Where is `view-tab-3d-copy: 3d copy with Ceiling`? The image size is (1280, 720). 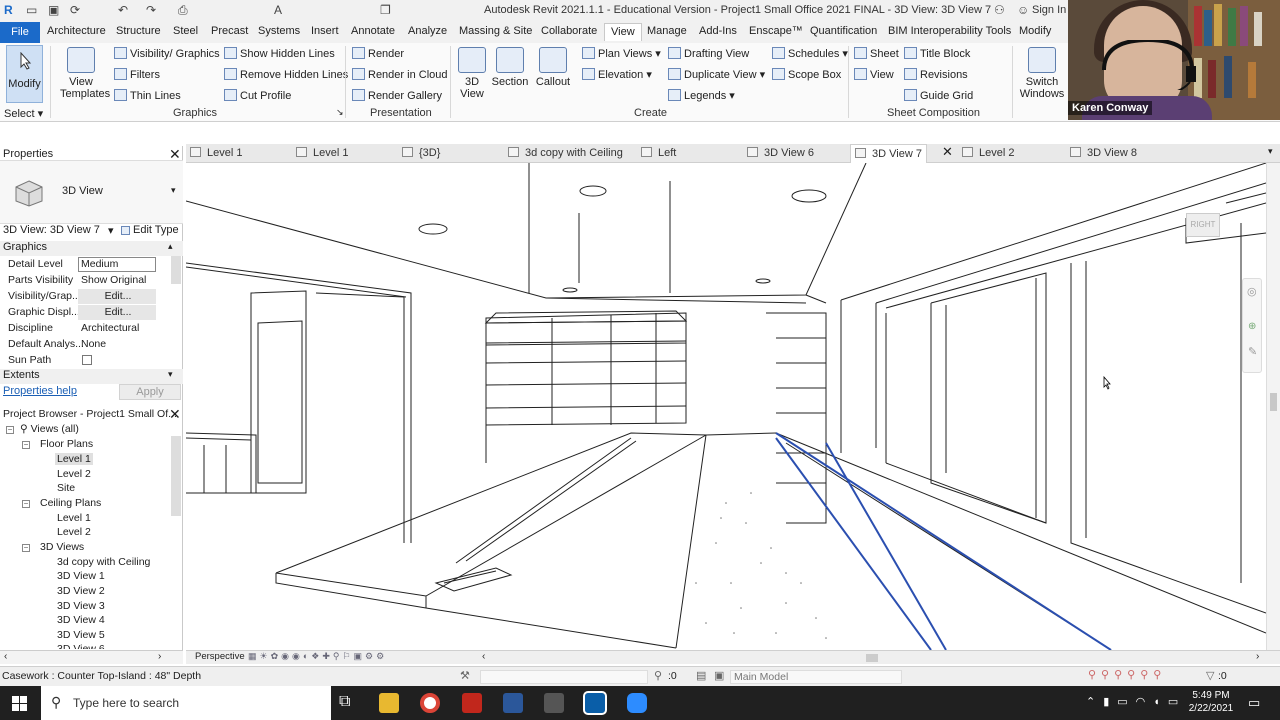
view-tab-3d-copy: 3d copy with Ceiling is located at coordinates (565, 153).